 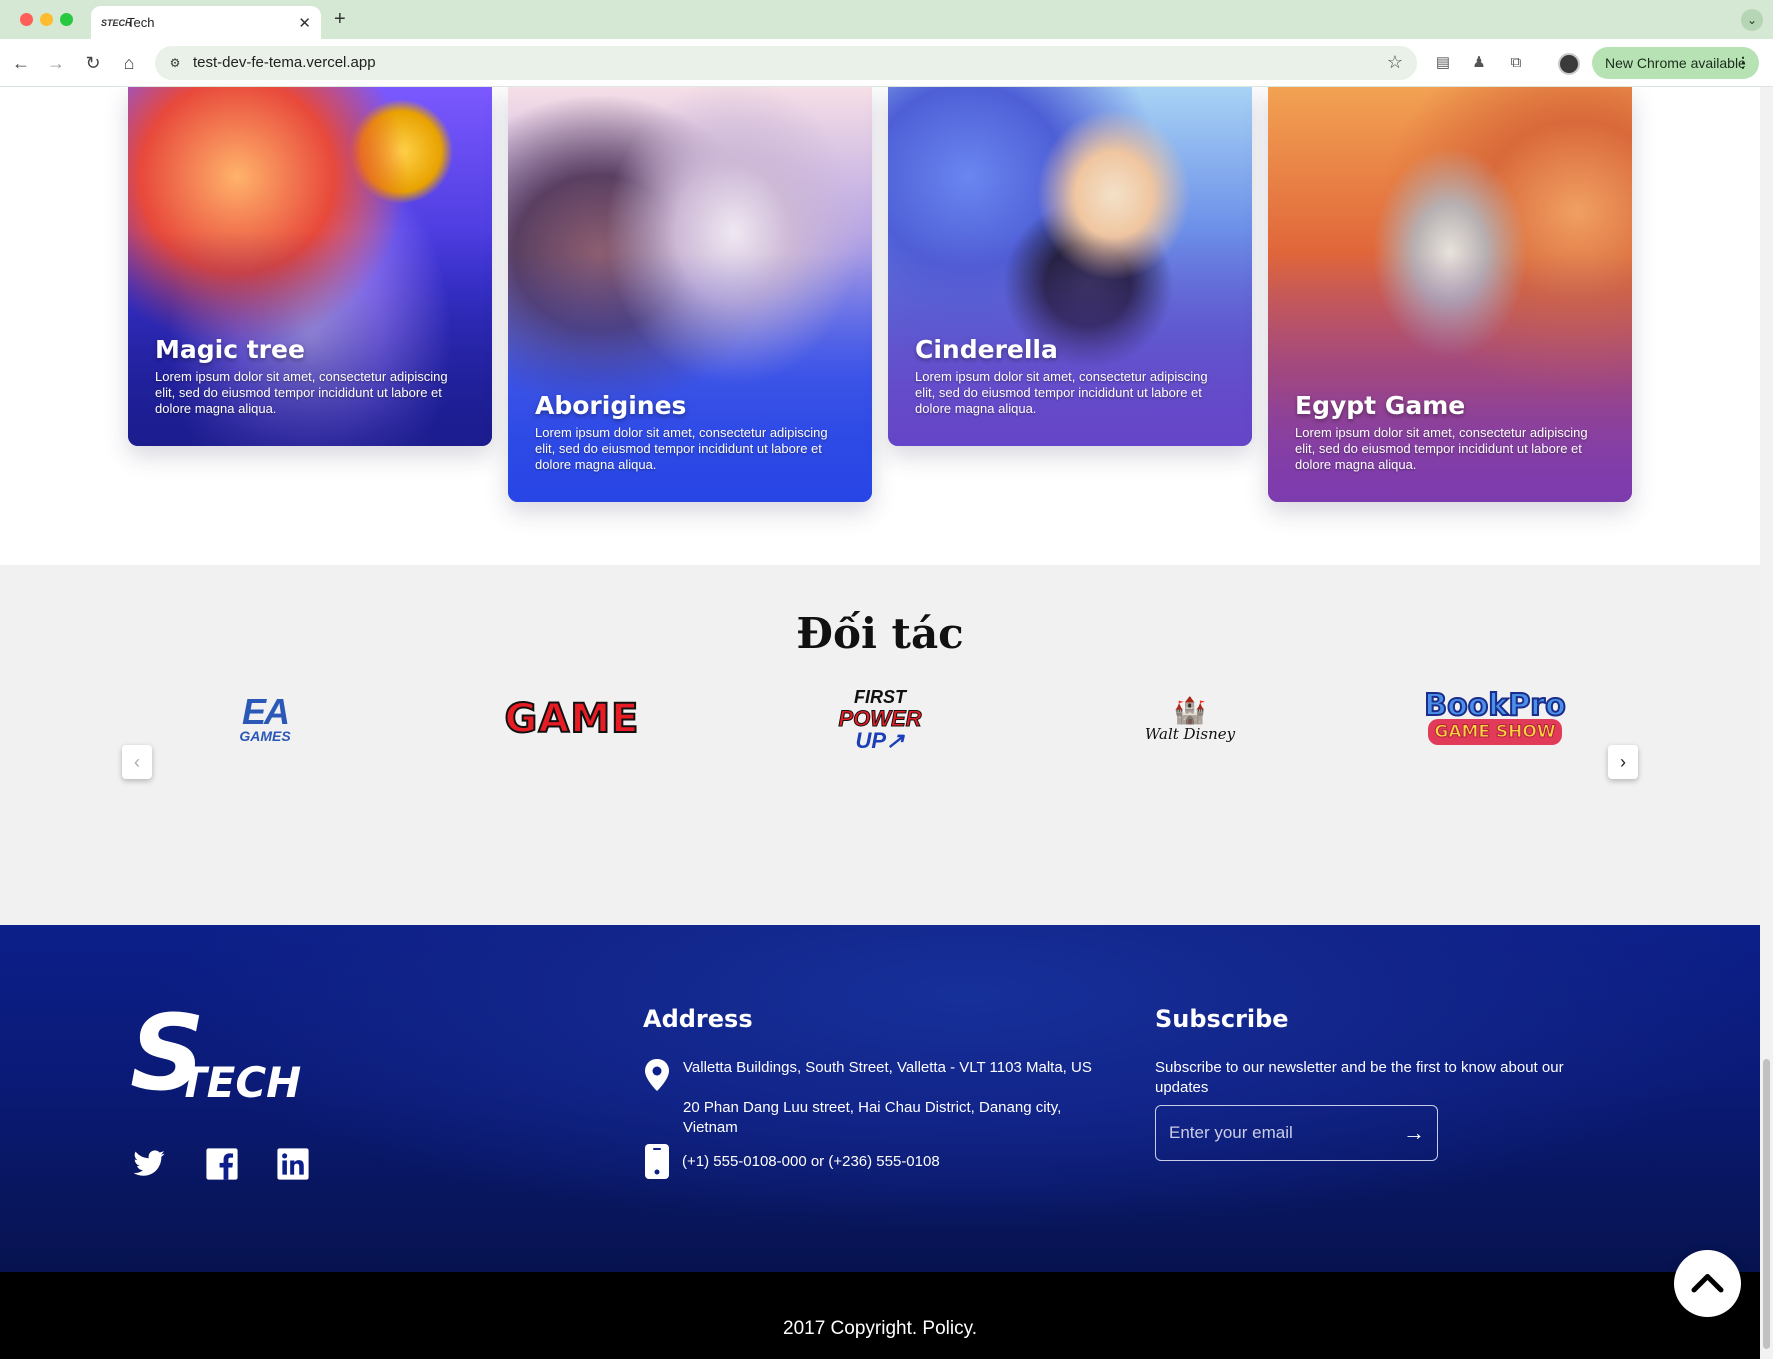 What do you see at coordinates (56, 63) in the screenshot?
I see `forward-arrow-icon: →` at bounding box center [56, 63].